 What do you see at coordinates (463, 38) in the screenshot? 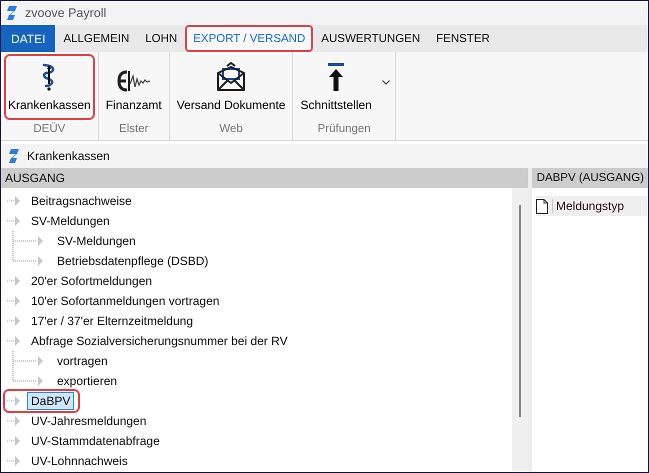
I see `ribbon-tab: FENSTER` at bounding box center [463, 38].